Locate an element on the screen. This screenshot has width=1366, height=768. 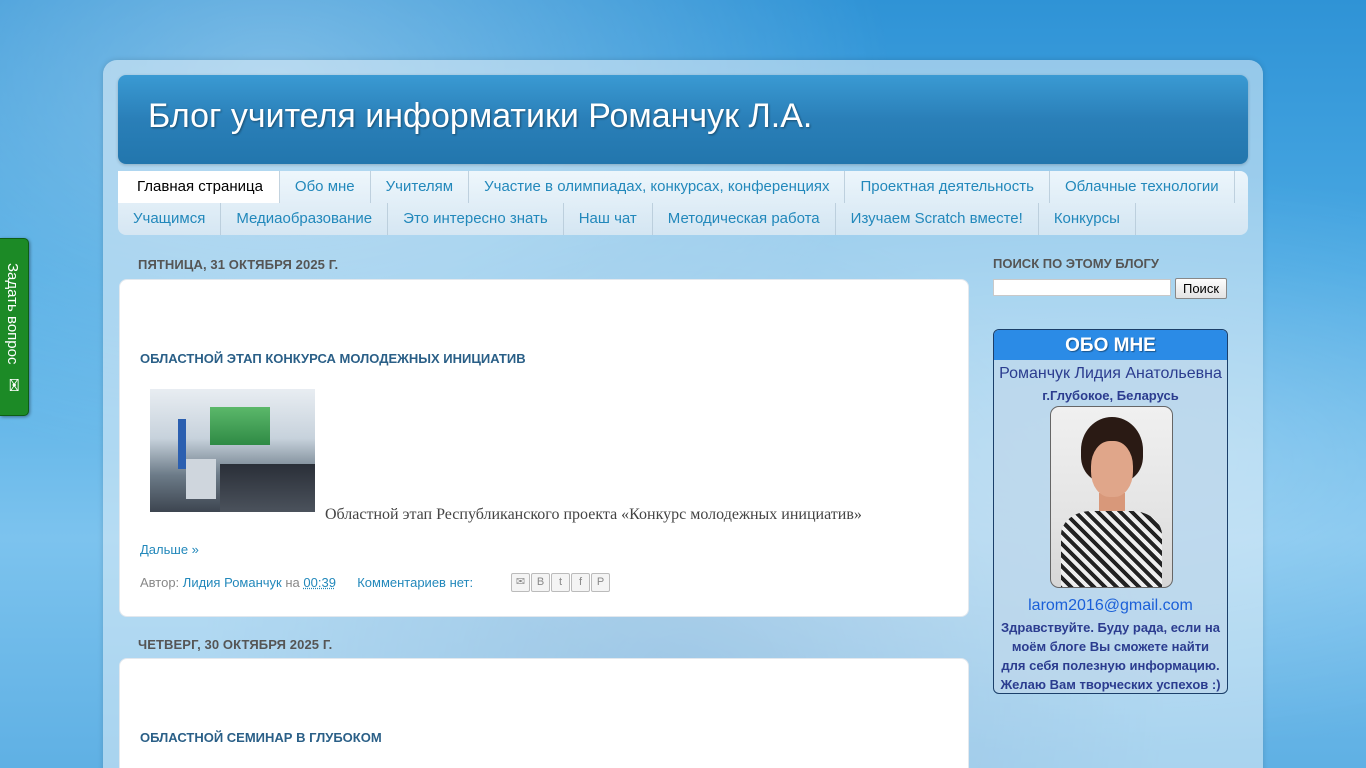
tab-students: Учащимся is located at coordinates (170, 219).